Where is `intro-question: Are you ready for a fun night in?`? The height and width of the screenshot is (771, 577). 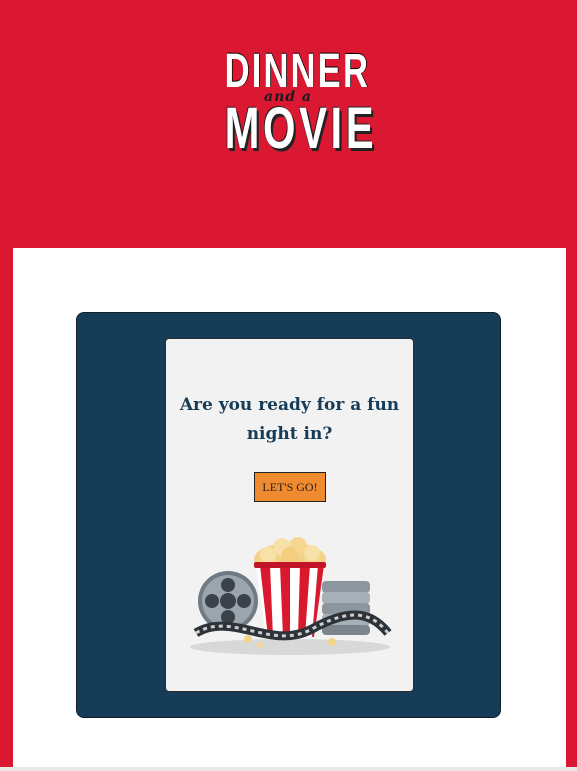
intro-question: Are you ready for a fun night in? is located at coordinates (289, 419).